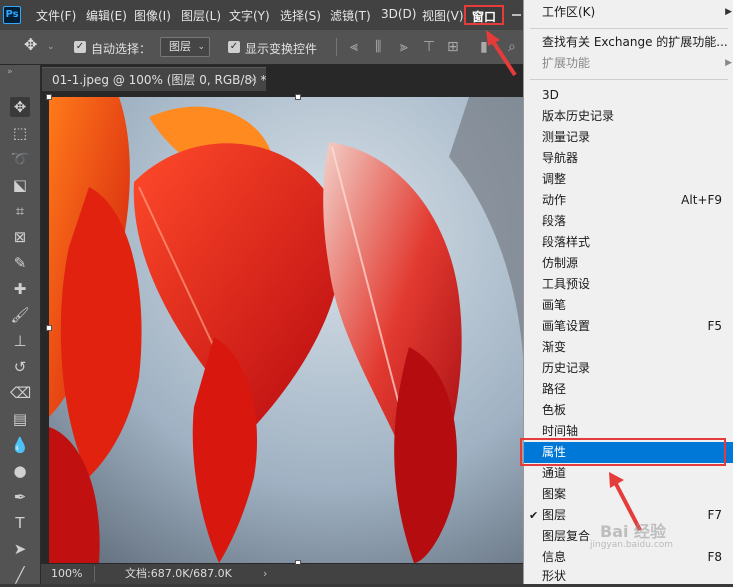 This screenshot has width=733, height=587. I want to click on watermark-logo: Bai 经验, so click(633, 531).